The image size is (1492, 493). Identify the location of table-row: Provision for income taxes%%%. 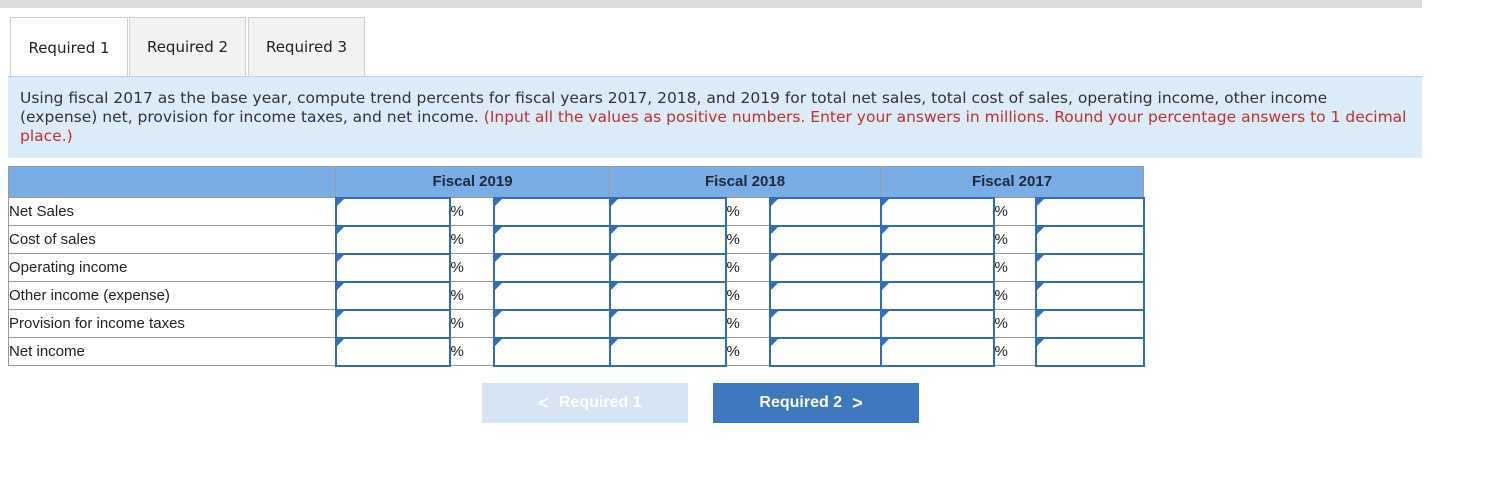
(576, 323).